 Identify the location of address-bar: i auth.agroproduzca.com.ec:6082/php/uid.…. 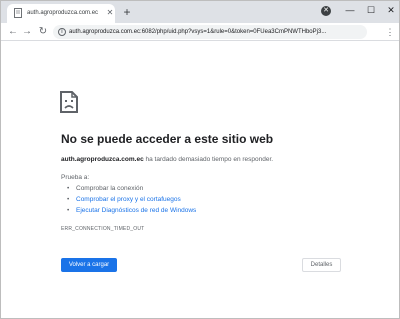
(210, 32).